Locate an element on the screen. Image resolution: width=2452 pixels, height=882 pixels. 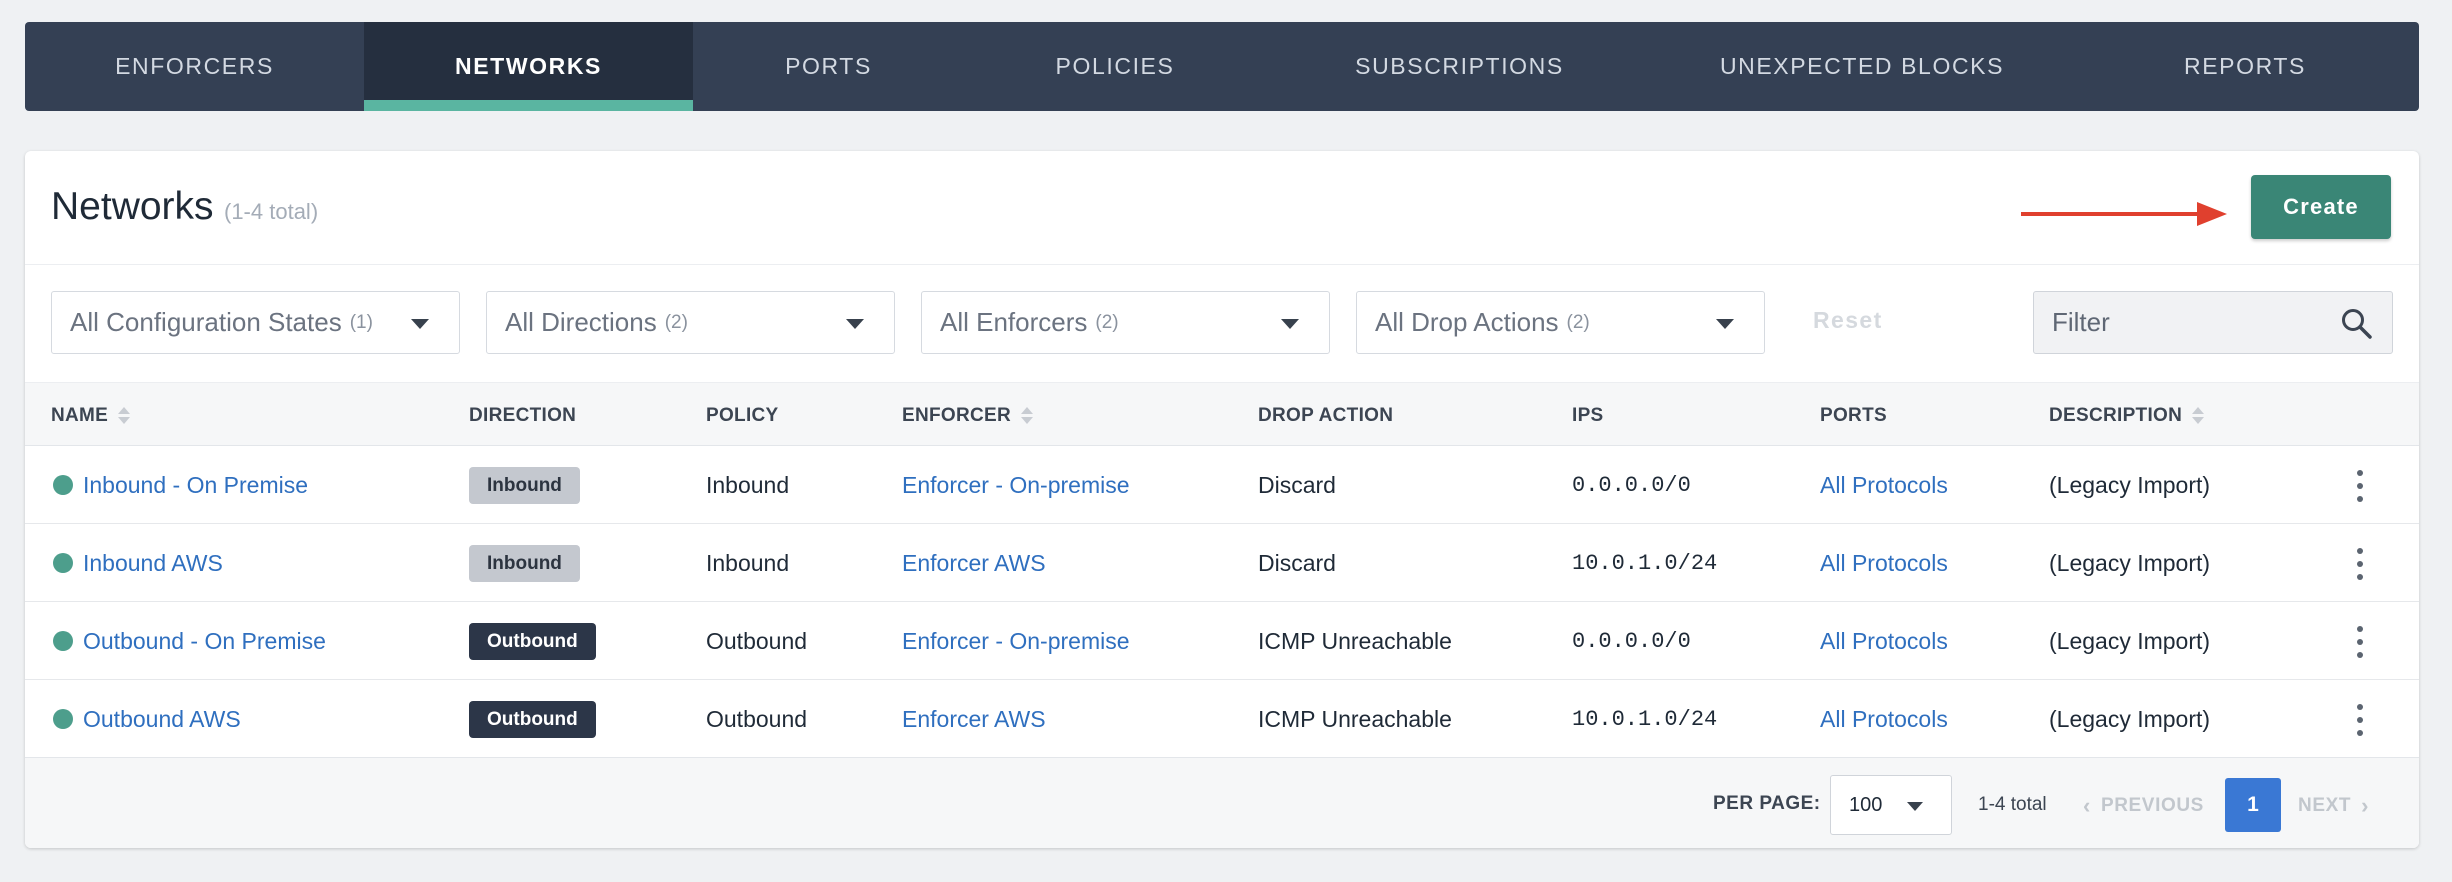
per-page-dropdown: 100 is located at coordinates (1891, 805).